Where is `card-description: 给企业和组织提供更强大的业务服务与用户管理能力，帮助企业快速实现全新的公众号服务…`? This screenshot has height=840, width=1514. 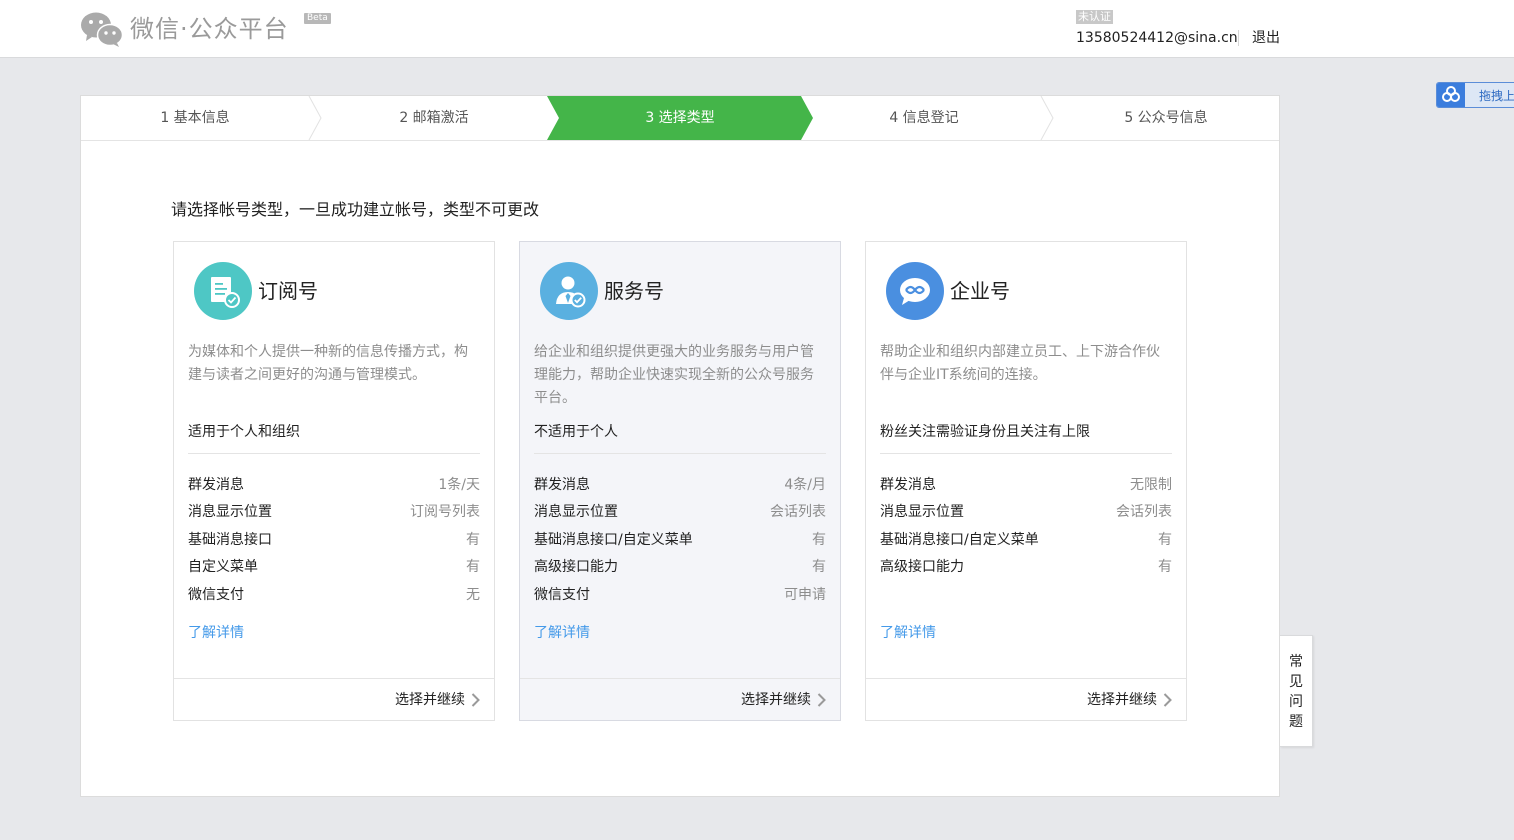
card-description: 给企业和组织提供更强大的业务服务与用户管理能力，帮助企业快速实现全新的公众号服务… is located at coordinates (674, 375).